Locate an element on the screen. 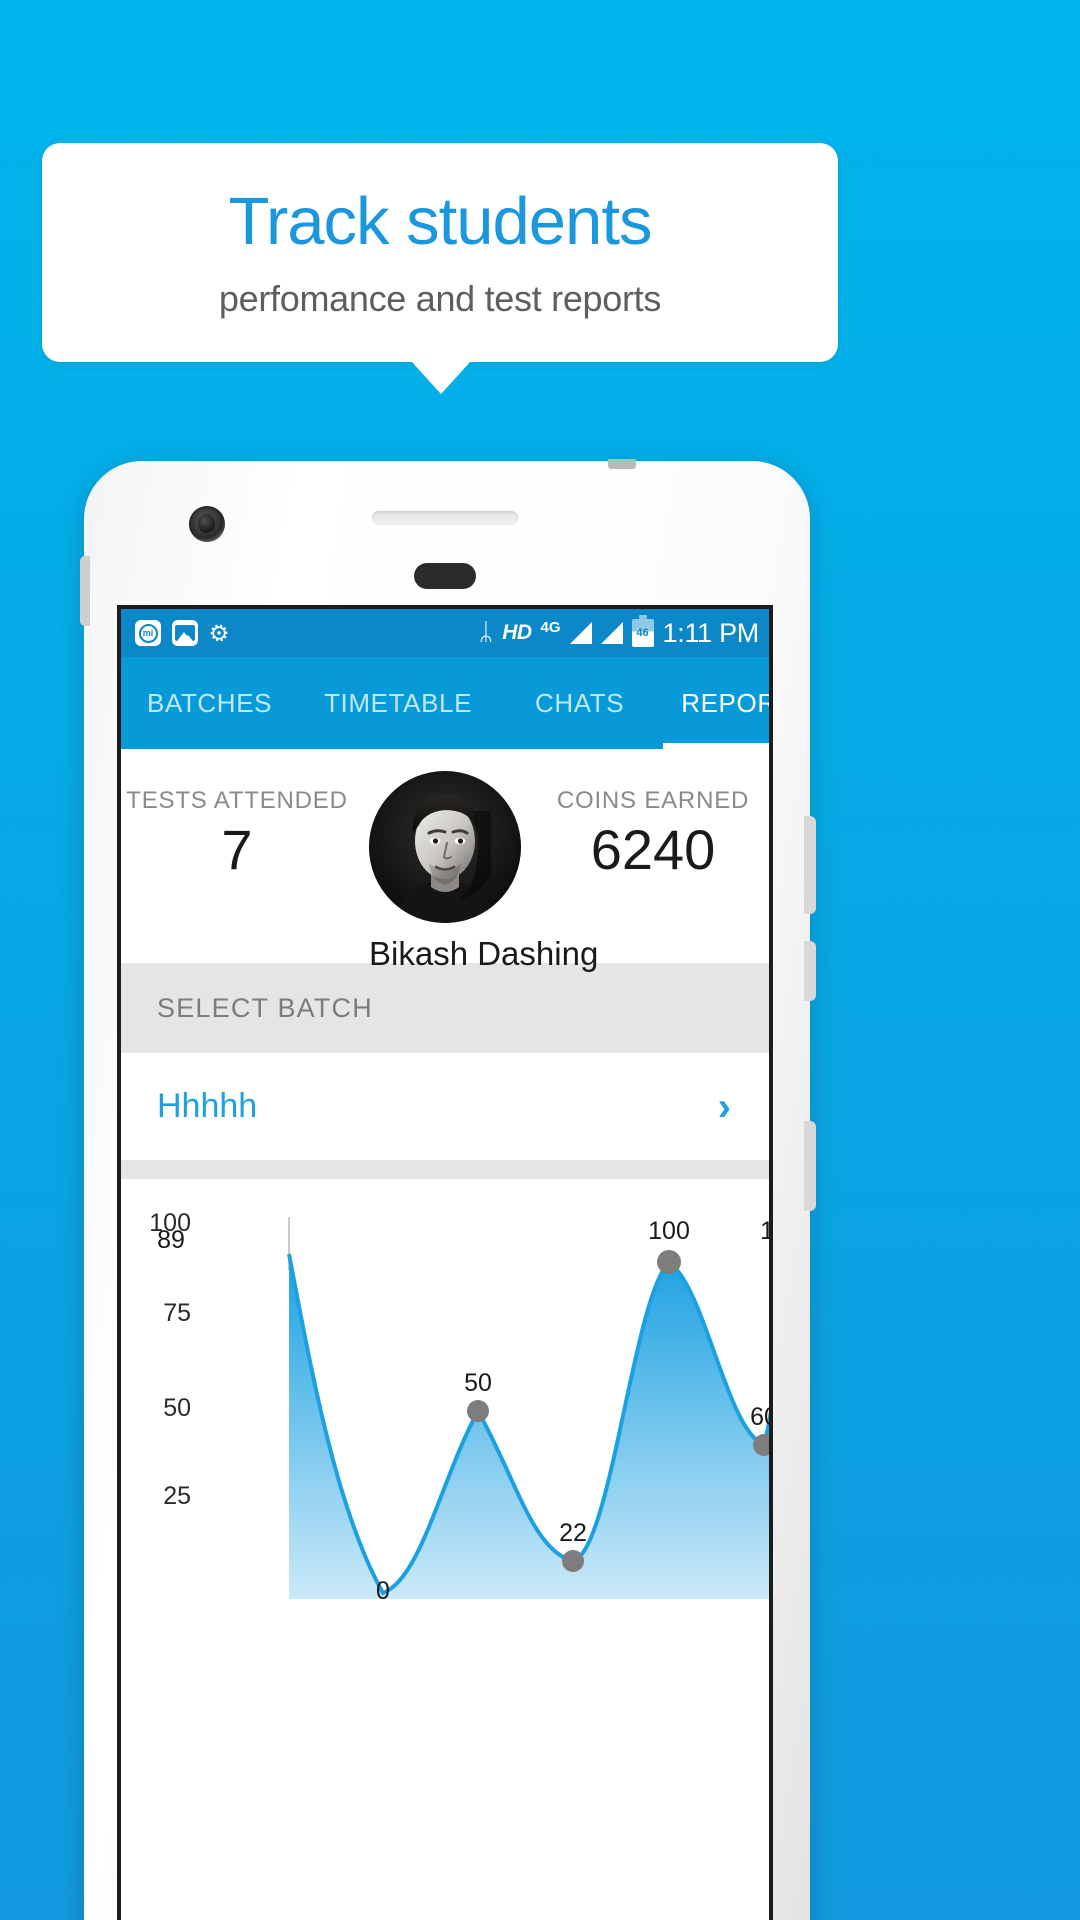 The height and width of the screenshot is (1920, 1080). performance-chart: 100 75 50 25 89 0 50 22 100 60 100 is located at coordinates (445, 1389).